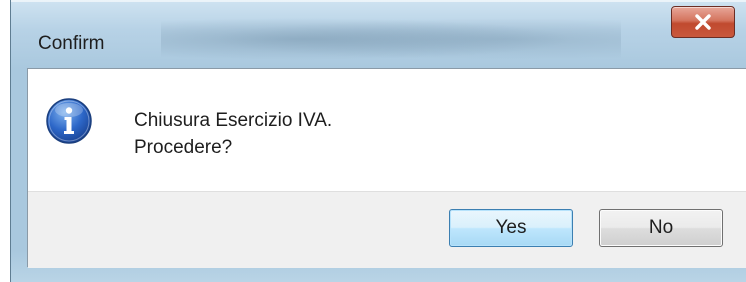 The width and height of the screenshot is (746, 282). I want to click on yes-button: Yes, so click(511, 228).